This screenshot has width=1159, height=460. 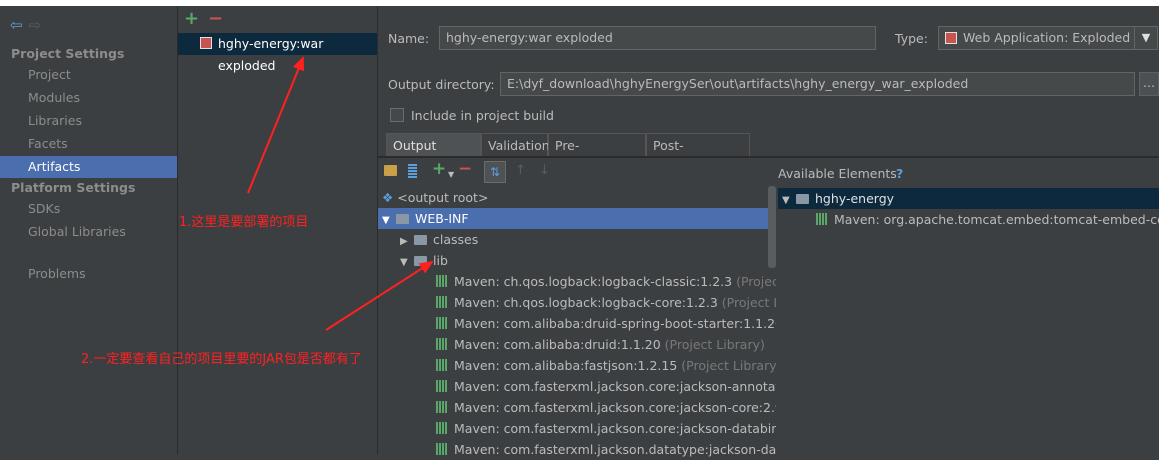 I want to click on annotation-note-2: 2.一定要查看自己的项目里要的JAR包是否都有了, so click(x=221, y=359).